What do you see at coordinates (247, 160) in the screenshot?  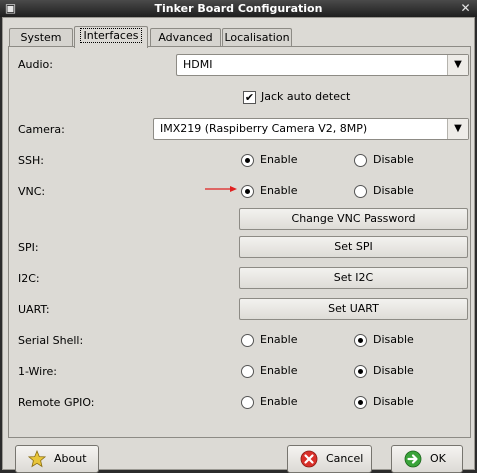 I see `ssh-enable-radio` at bounding box center [247, 160].